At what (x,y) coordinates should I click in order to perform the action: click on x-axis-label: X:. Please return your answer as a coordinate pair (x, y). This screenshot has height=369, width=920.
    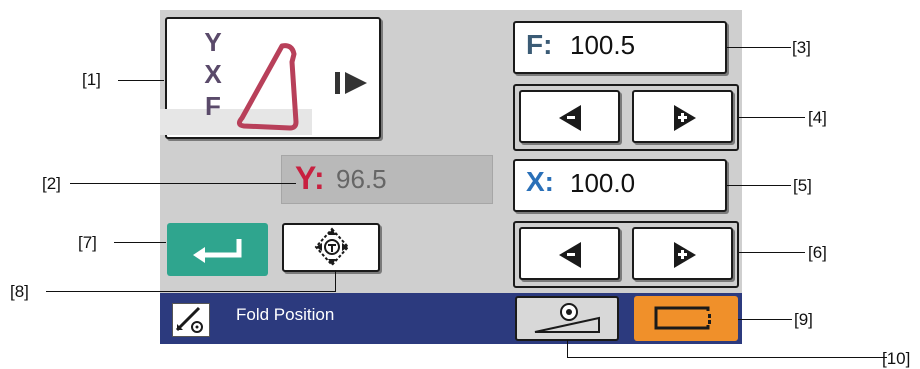
    Looking at the image, I should click on (540, 181).